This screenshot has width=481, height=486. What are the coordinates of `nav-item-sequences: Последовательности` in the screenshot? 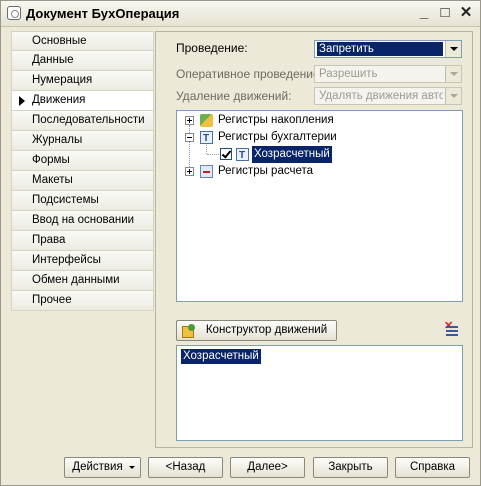 It's located at (82, 121).